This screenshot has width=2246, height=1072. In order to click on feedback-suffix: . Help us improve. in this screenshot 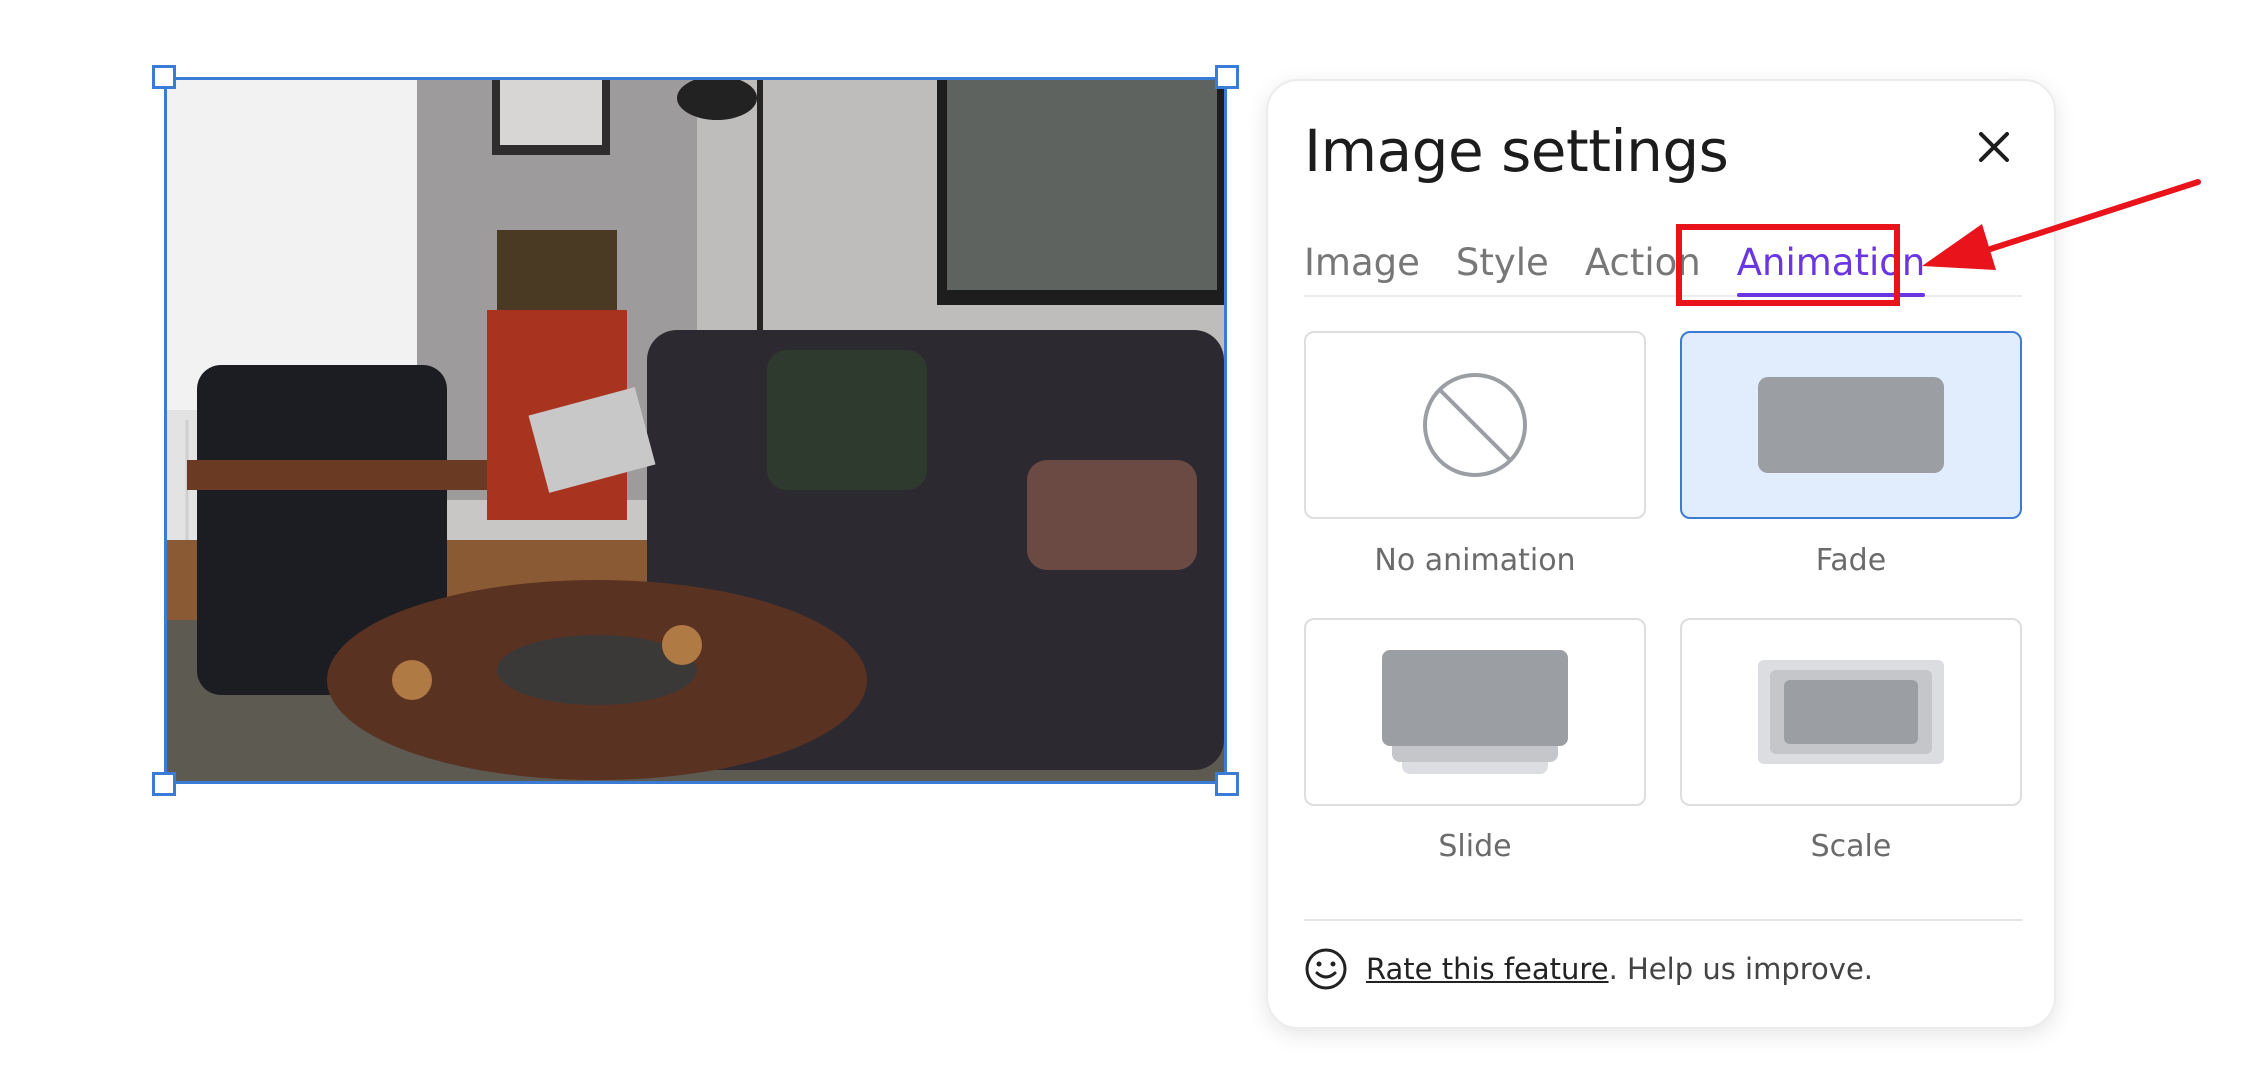, I will do `click(1741, 969)`.